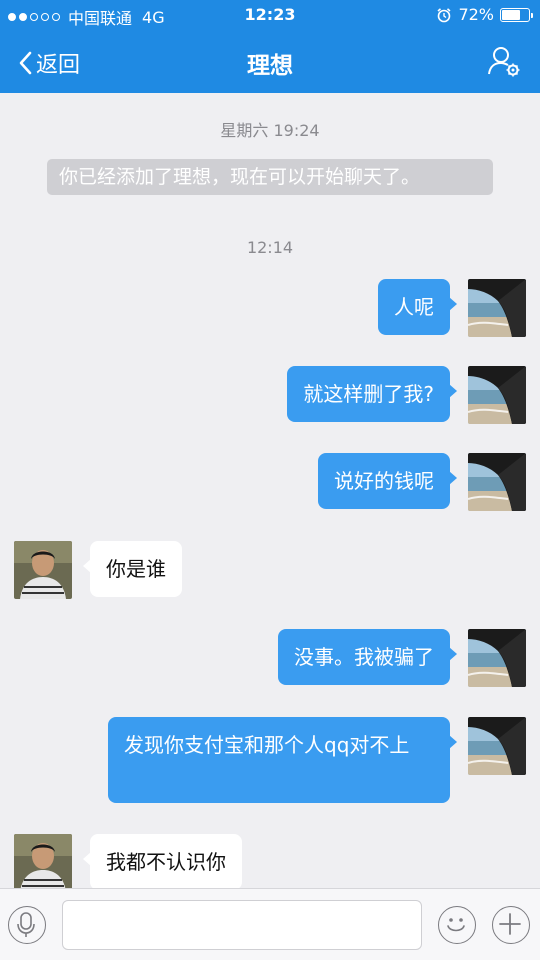 The width and height of the screenshot is (540, 960). I want to click on battery-percent: 72%, so click(476, 14).